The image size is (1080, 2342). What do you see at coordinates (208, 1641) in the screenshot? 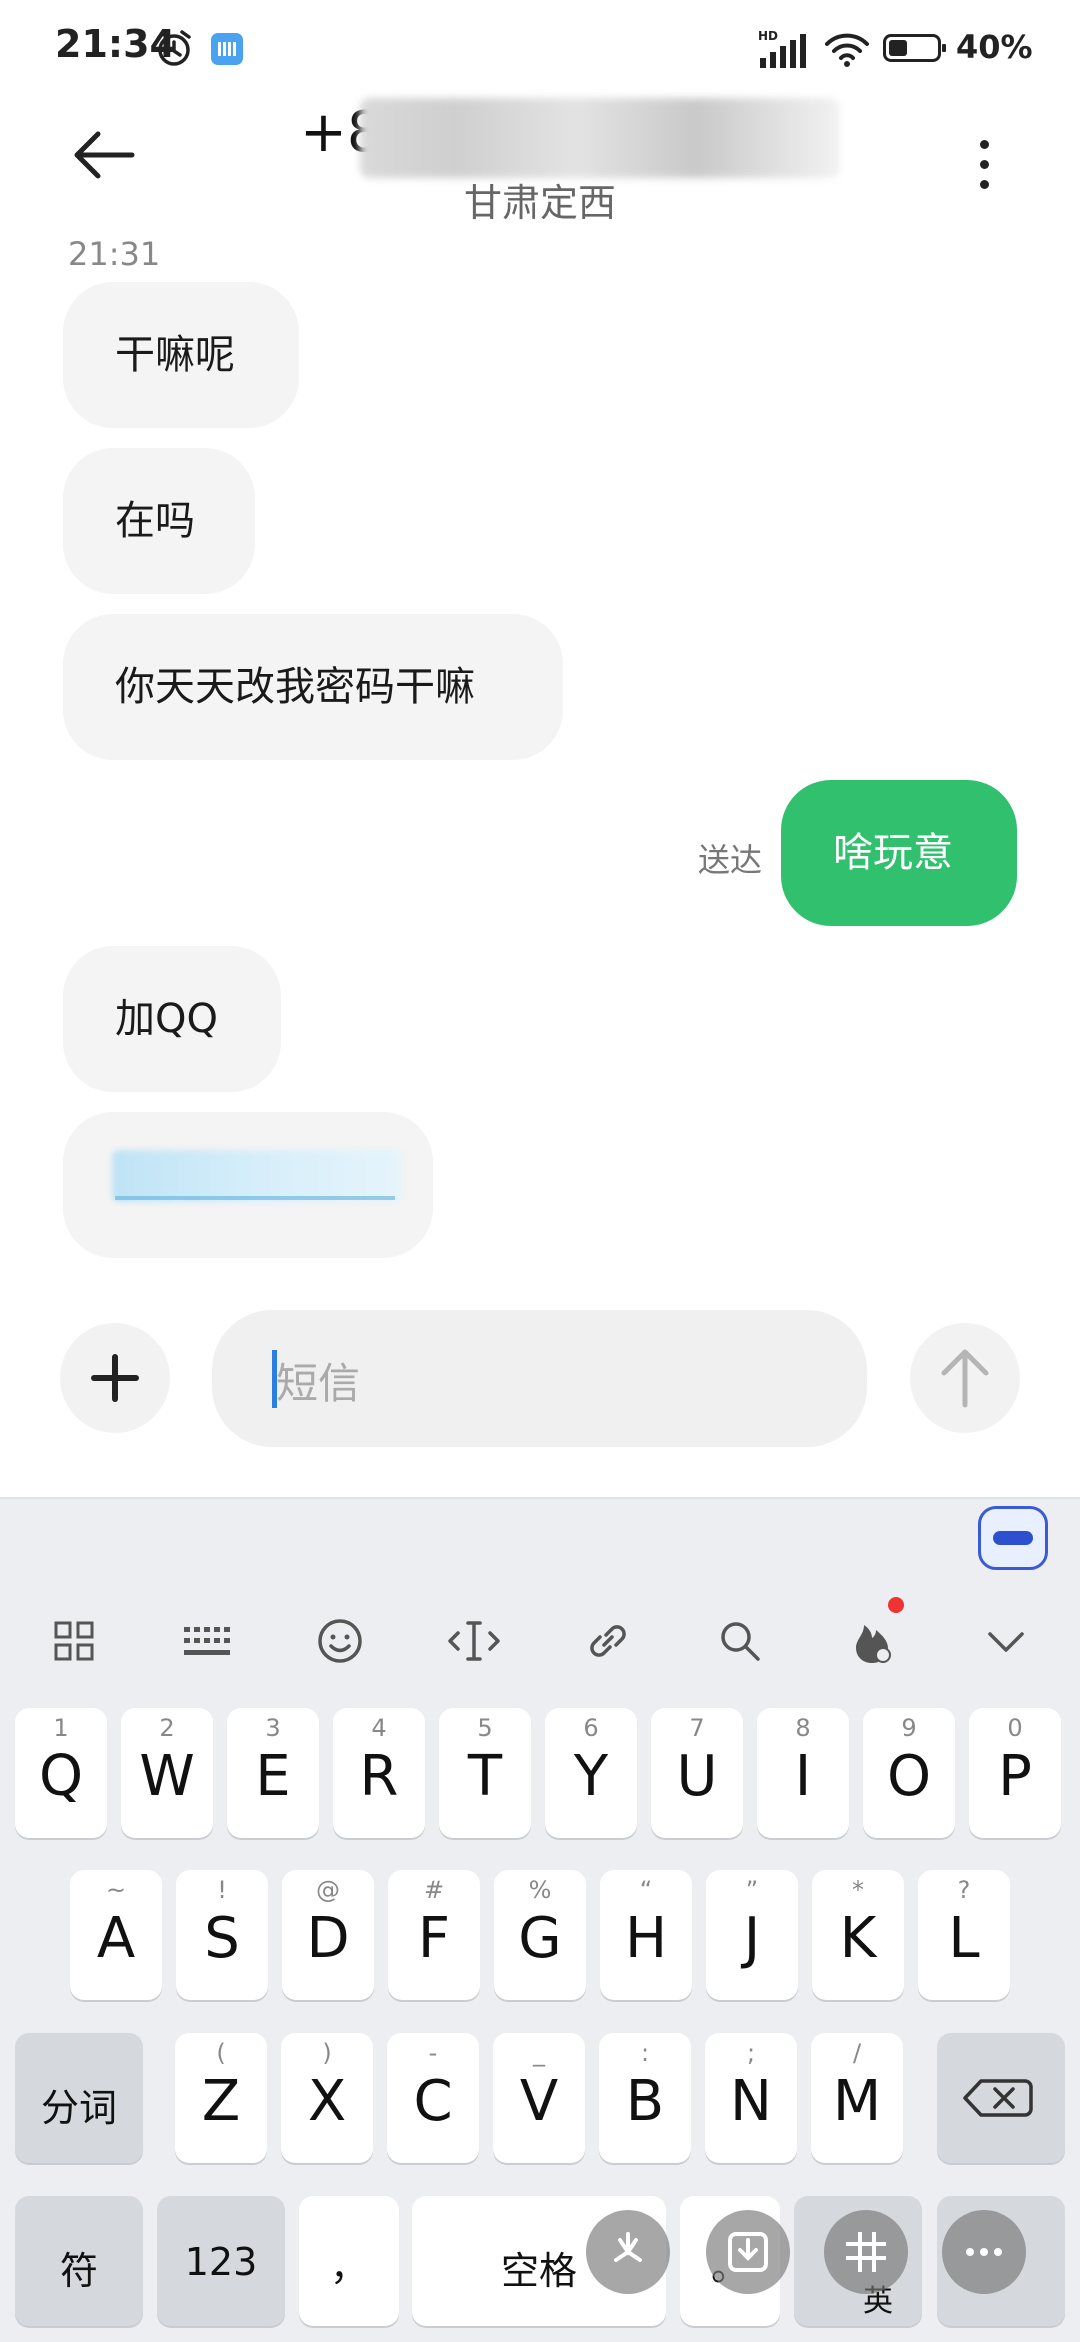
I see `keyboard-layout-icon` at bounding box center [208, 1641].